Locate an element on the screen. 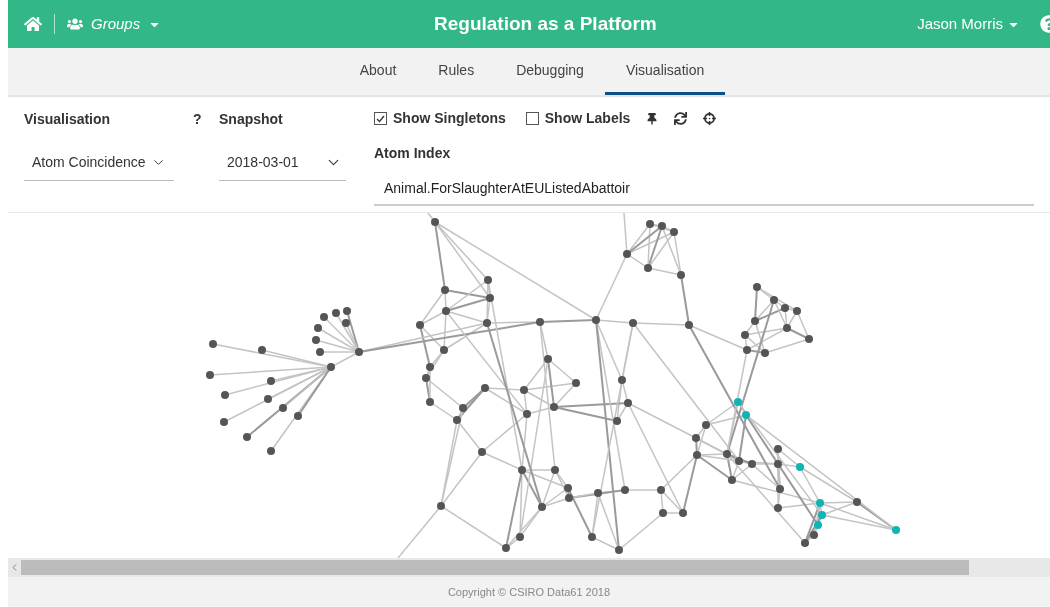  field-label: Snapshot is located at coordinates (251, 119).